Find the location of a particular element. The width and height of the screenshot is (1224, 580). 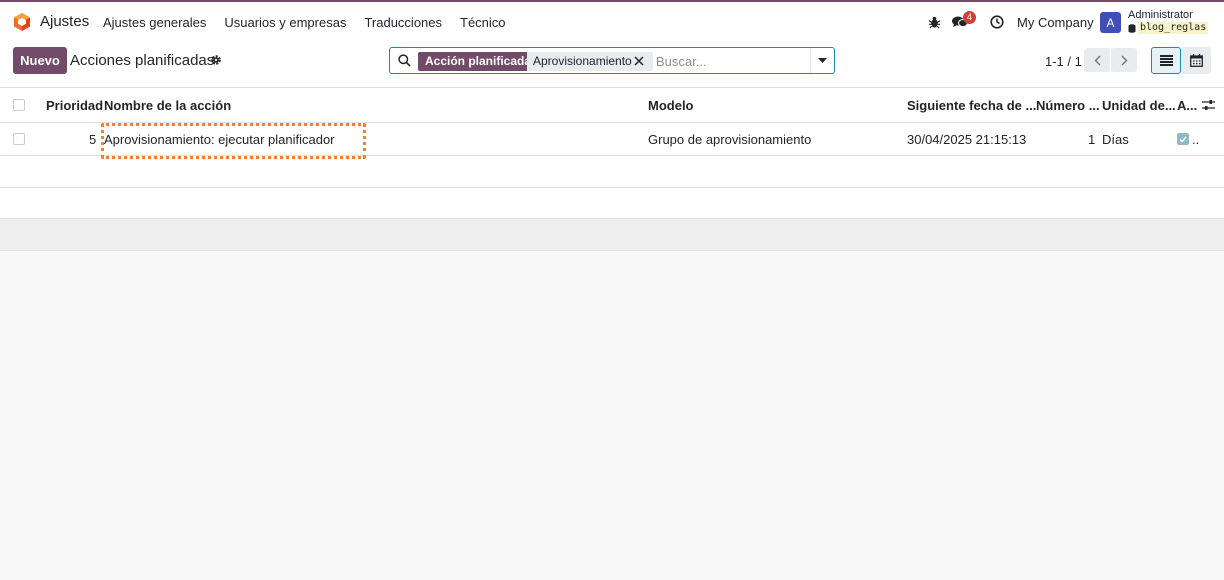

app-name: Ajustes is located at coordinates (64, 21).